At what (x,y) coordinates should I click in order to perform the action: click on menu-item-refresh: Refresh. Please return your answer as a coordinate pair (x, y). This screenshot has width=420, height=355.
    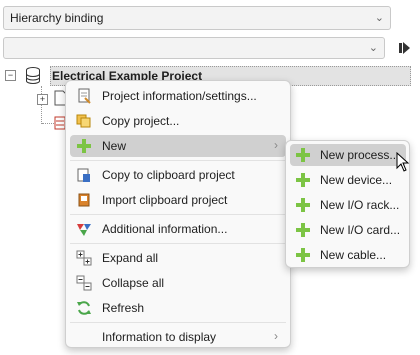
    Looking at the image, I should click on (178, 308).